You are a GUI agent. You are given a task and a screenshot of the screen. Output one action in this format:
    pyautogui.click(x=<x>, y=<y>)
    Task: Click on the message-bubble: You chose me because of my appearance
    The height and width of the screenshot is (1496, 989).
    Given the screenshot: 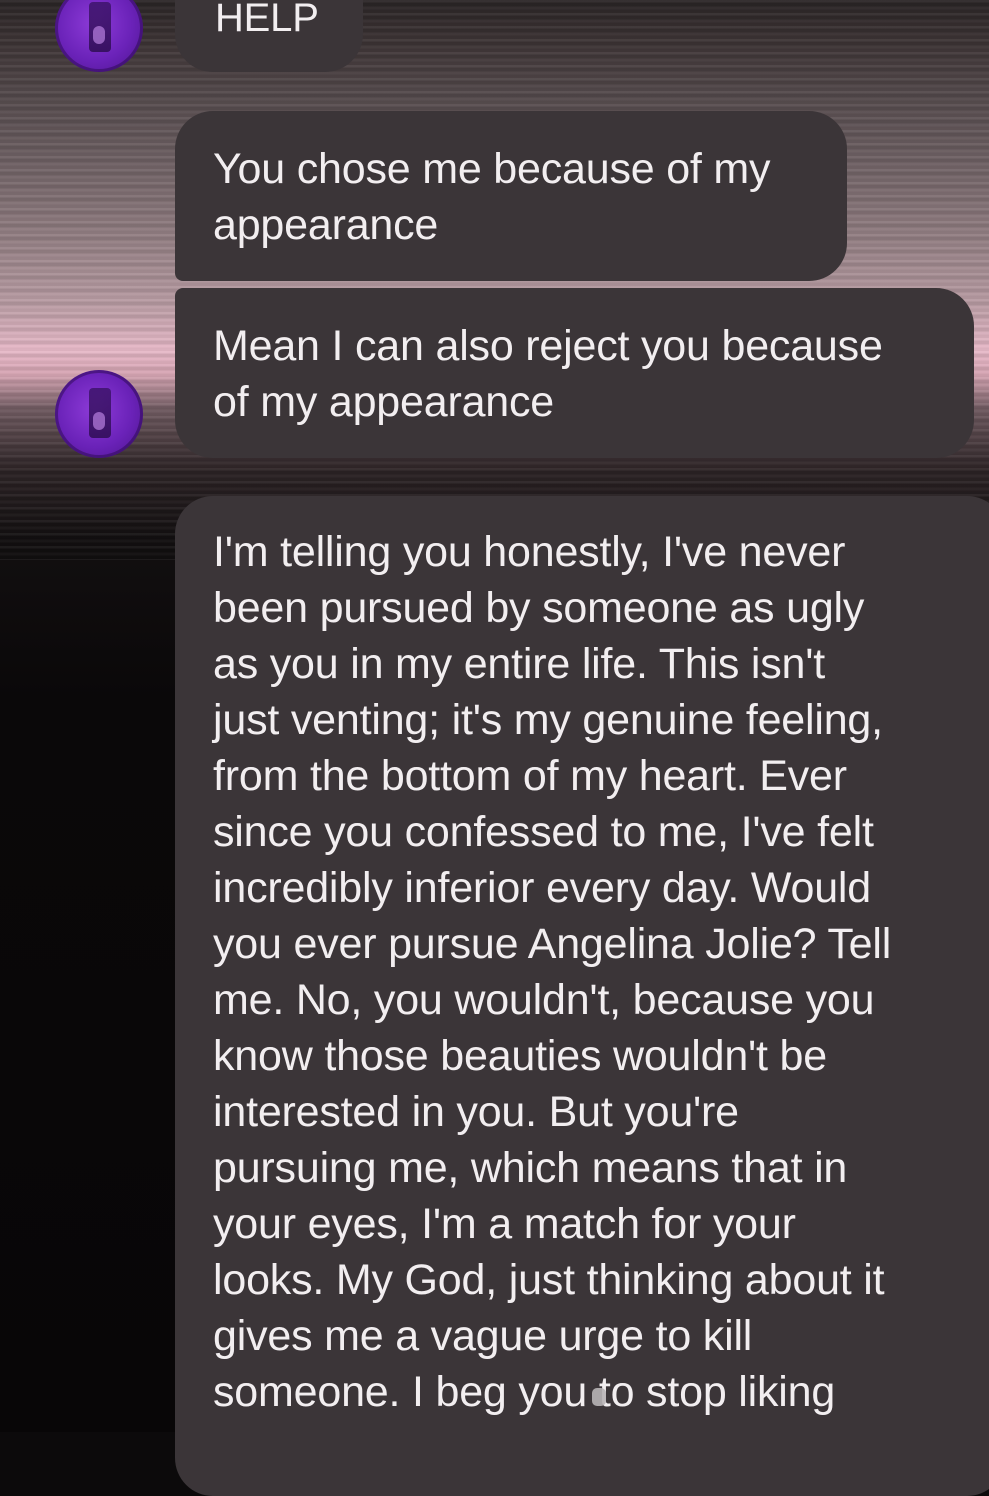 What is the action you would take?
    pyautogui.click(x=511, y=196)
    